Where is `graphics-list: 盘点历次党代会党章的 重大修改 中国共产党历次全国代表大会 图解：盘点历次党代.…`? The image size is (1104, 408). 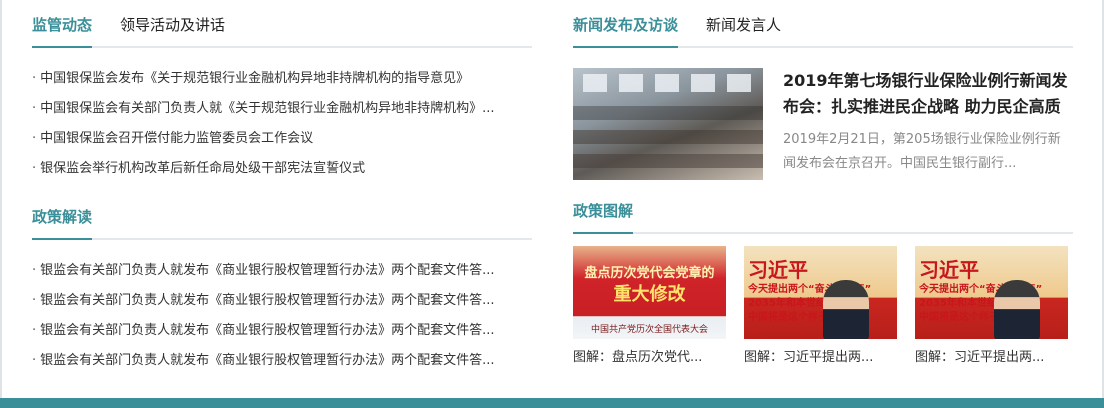
graphics-list: 盘点历次党代会党章的 重大修改 中国共产党历次全国代表大会 图解：盘点历次党代.… is located at coordinates (823, 306).